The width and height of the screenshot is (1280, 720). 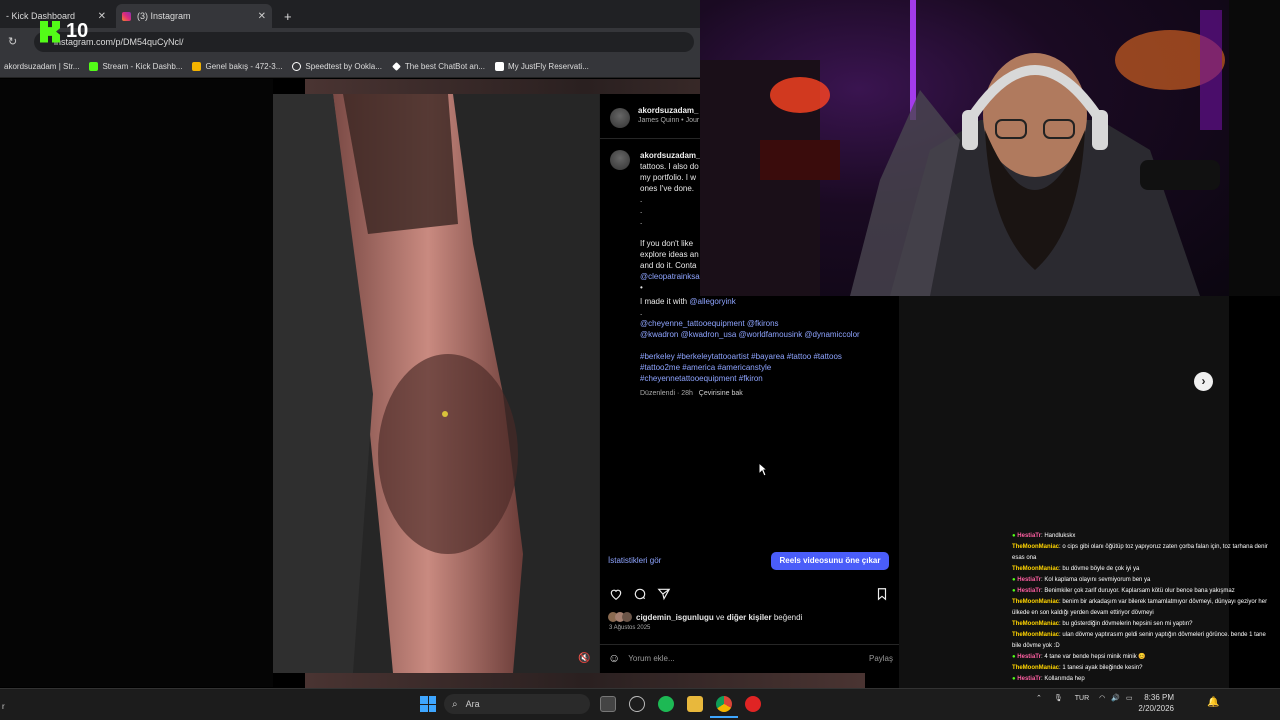 I want to click on share-icon, so click(x=664, y=594).